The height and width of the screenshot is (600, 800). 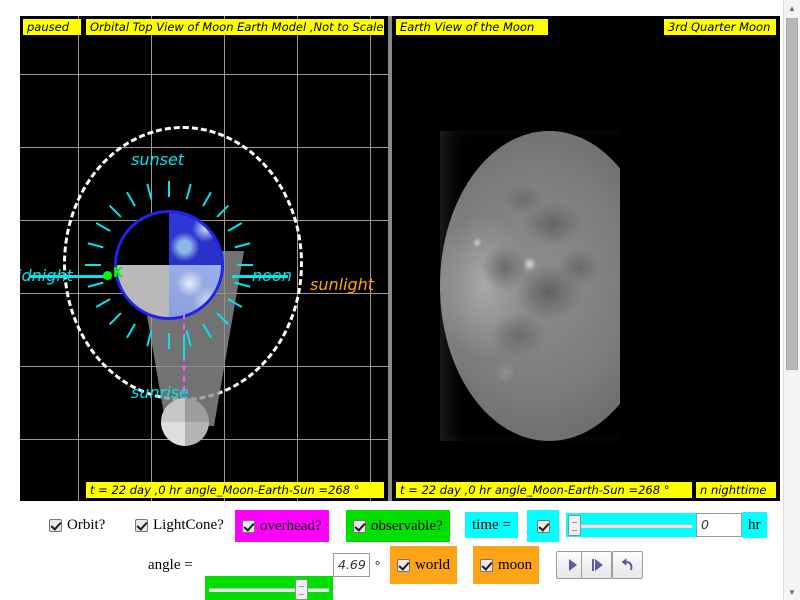 I want to click on play-icon, so click(x=572, y=565).